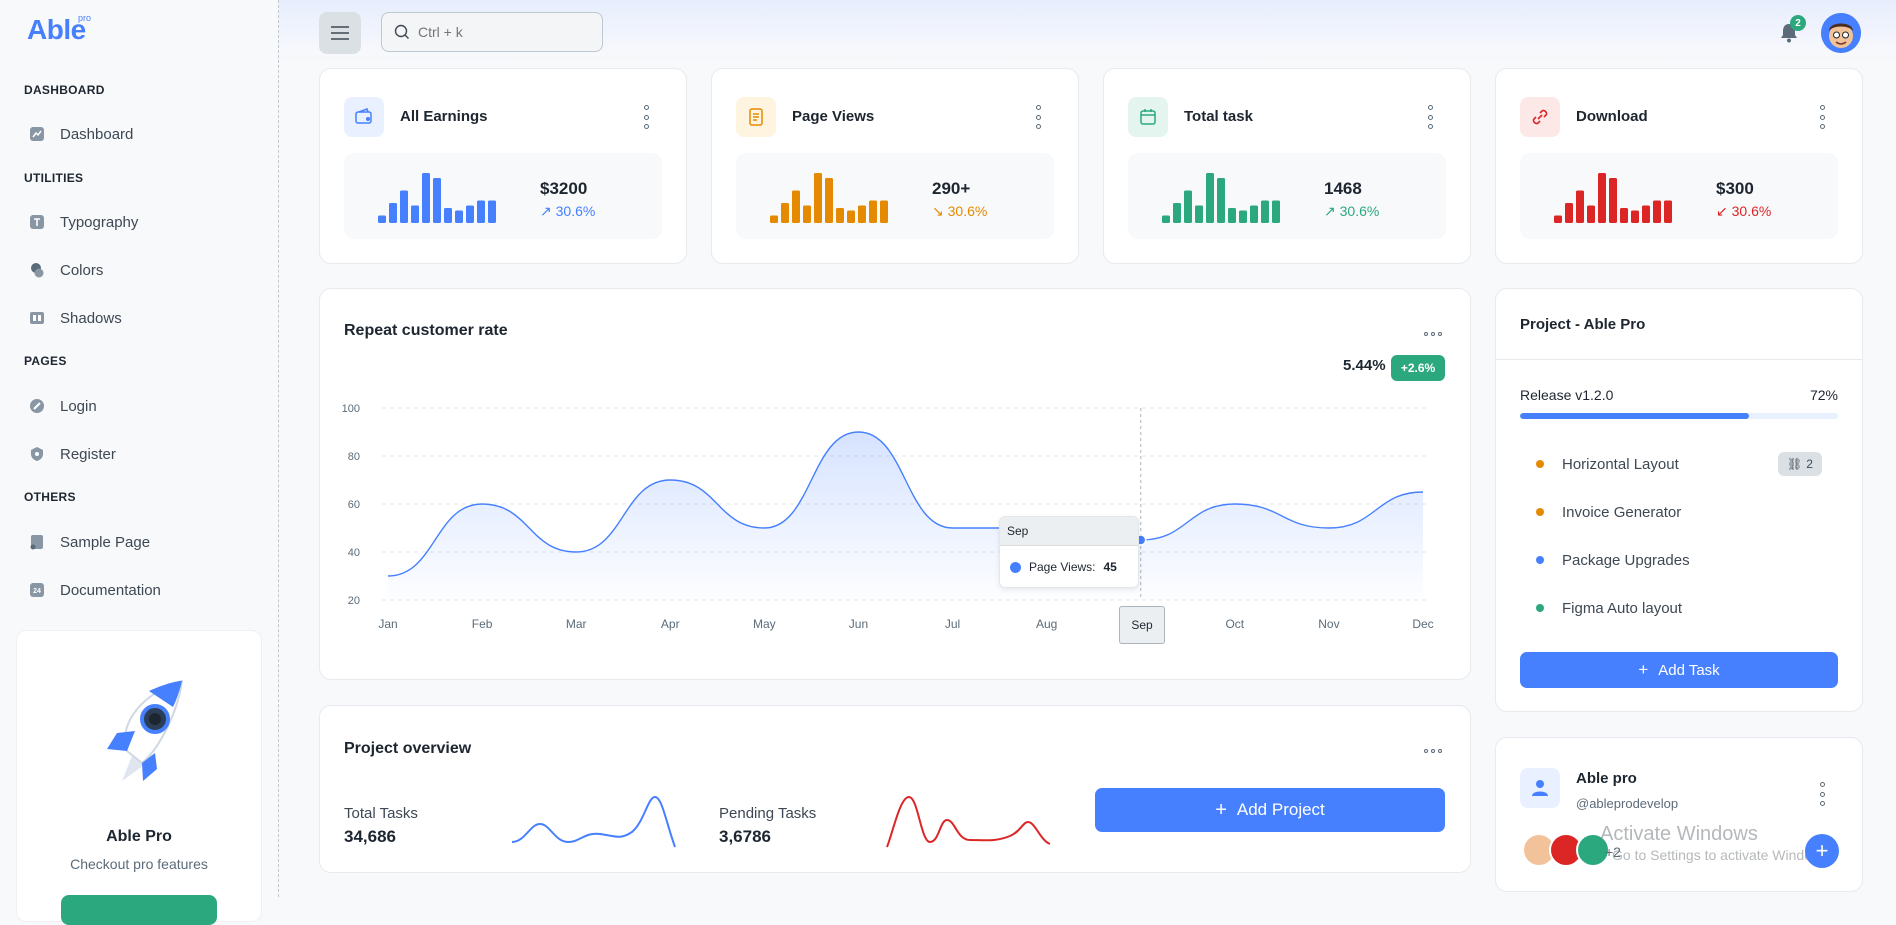 The image size is (1896, 925). What do you see at coordinates (503, 166) in the screenshot?
I see `stat-card-earnings: All Earnings $3200 ↗ 30.6%` at bounding box center [503, 166].